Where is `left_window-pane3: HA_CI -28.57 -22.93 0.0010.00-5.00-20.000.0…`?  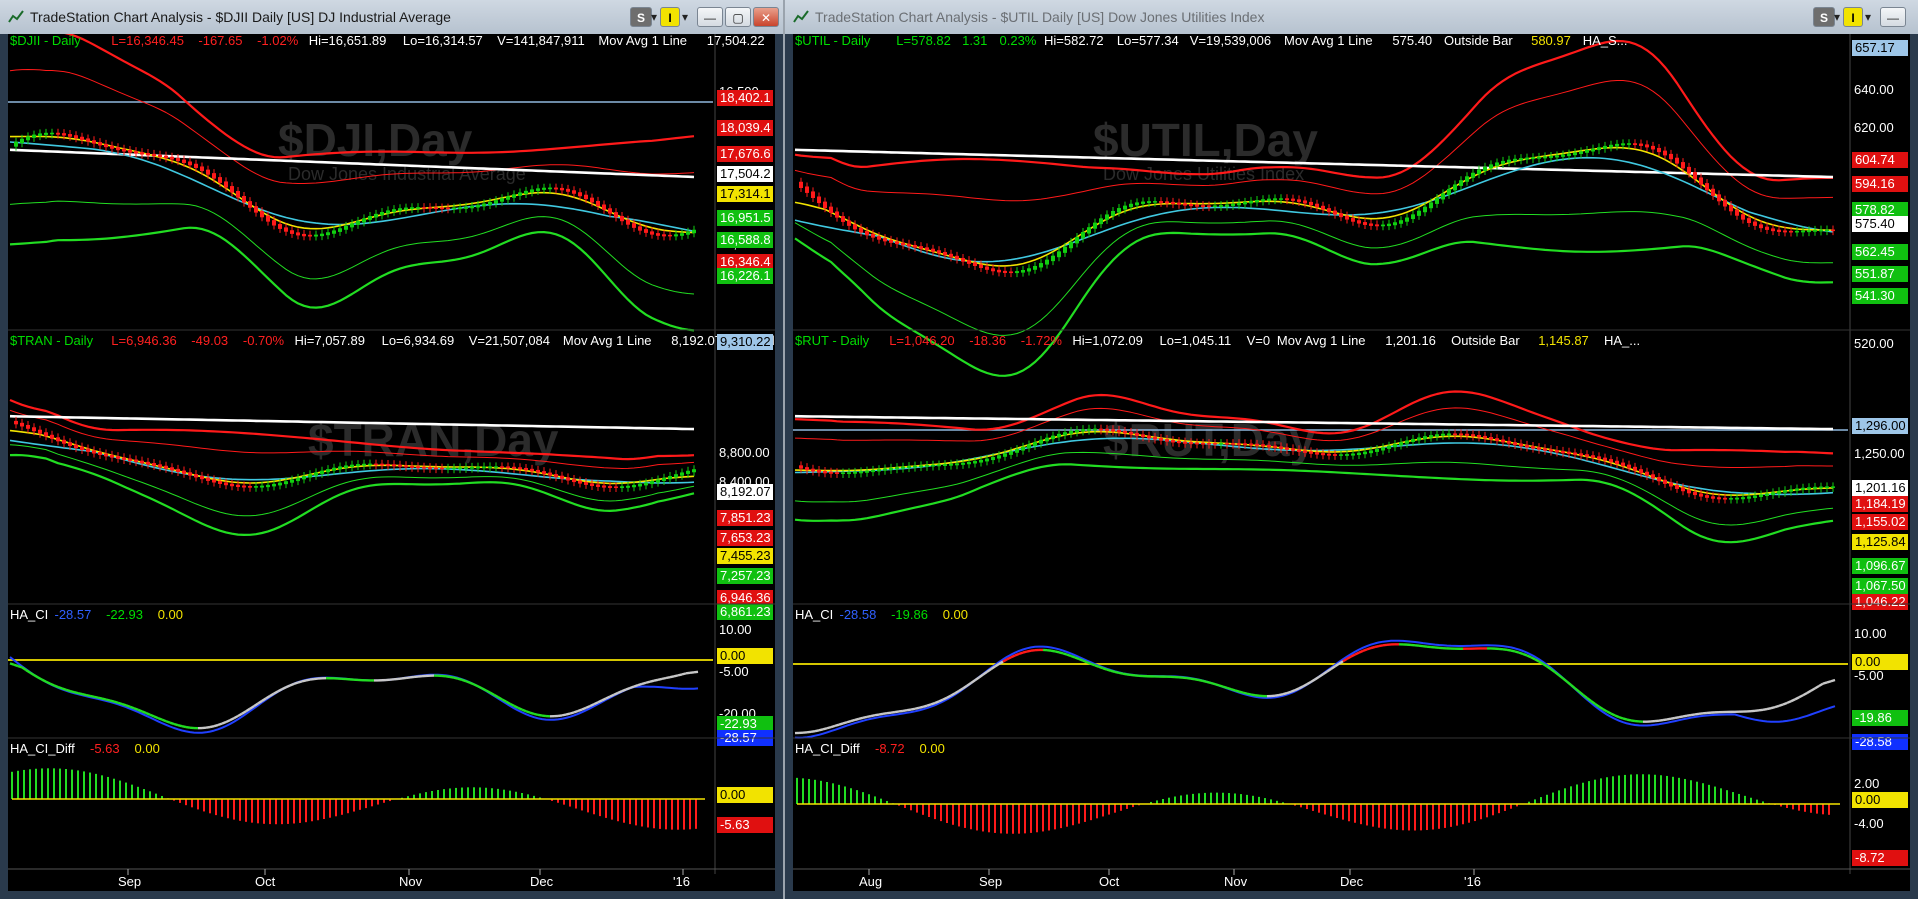
left_window-pane3: HA_CI -28.57 -22.93 0.0010.00-5.00-20.000.0… is located at coordinates (391, 674).